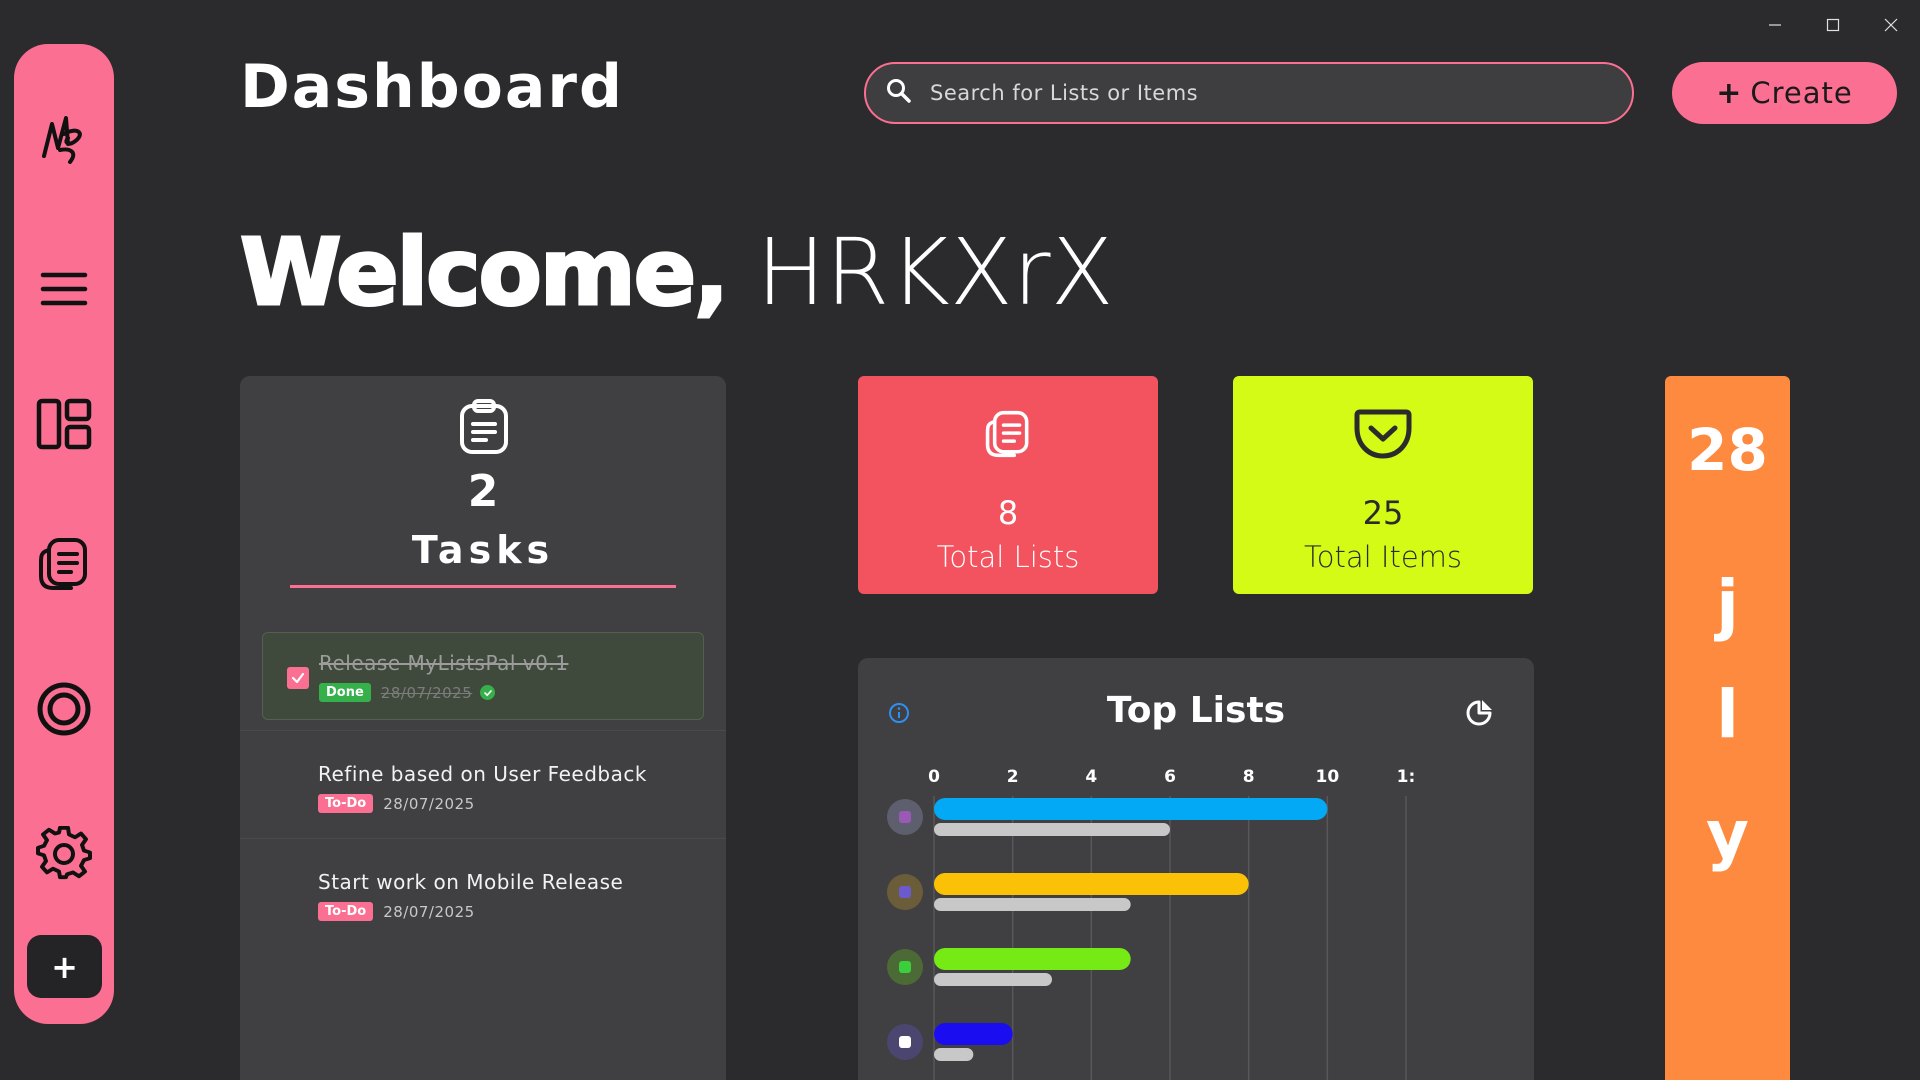 This screenshot has width=1920, height=1080. I want to click on check-circle-icon, so click(488, 692).